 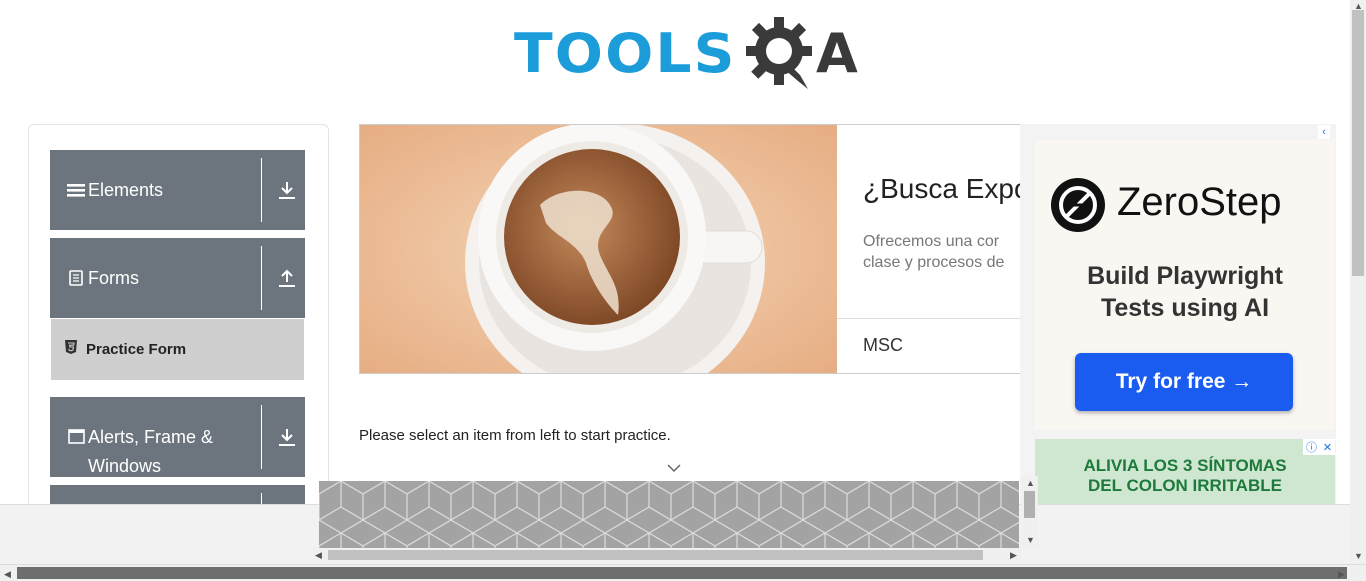 I want to click on toolsqa-logo: TOOLS A, so click(x=686, y=53).